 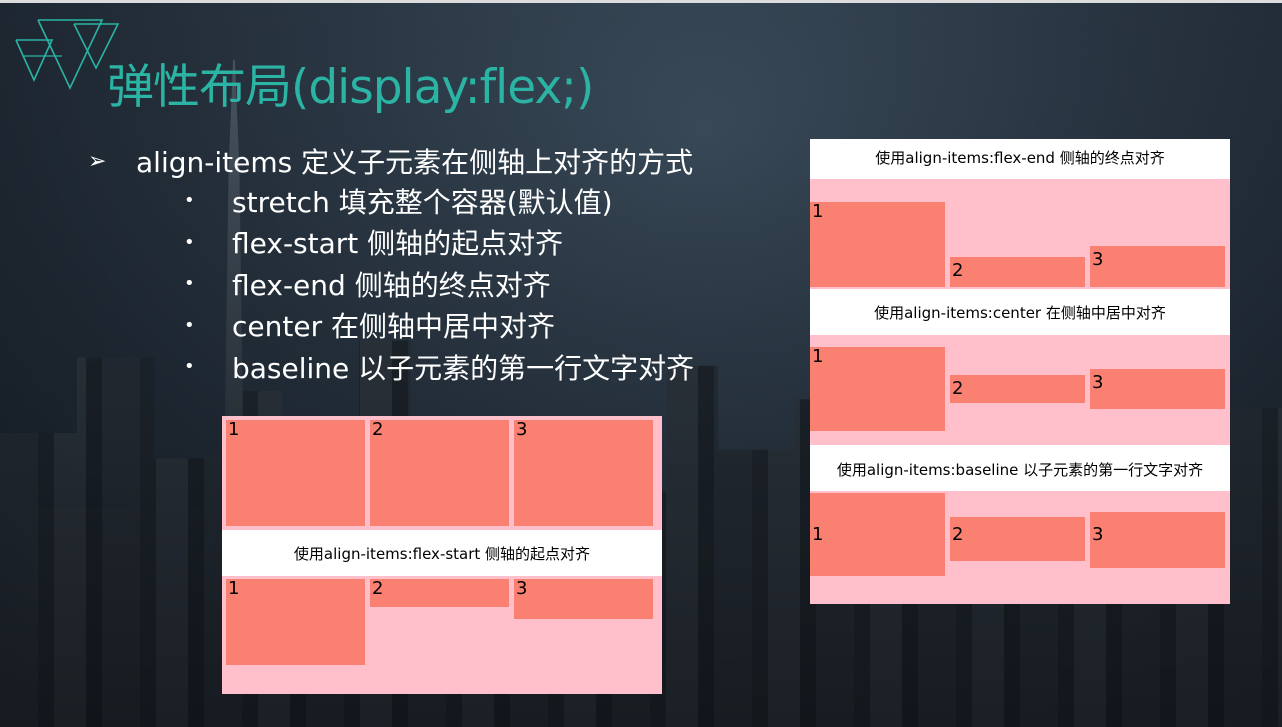 What do you see at coordinates (295, 622) in the screenshot?
I see `flex-start-item-1: 1` at bounding box center [295, 622].